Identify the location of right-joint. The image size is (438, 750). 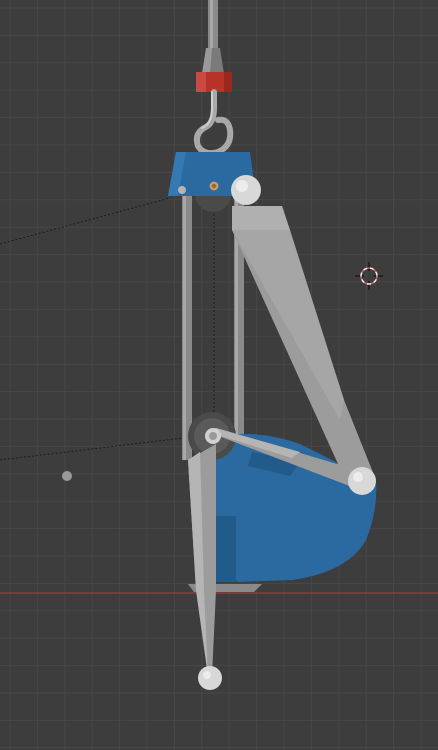
(362, 481).